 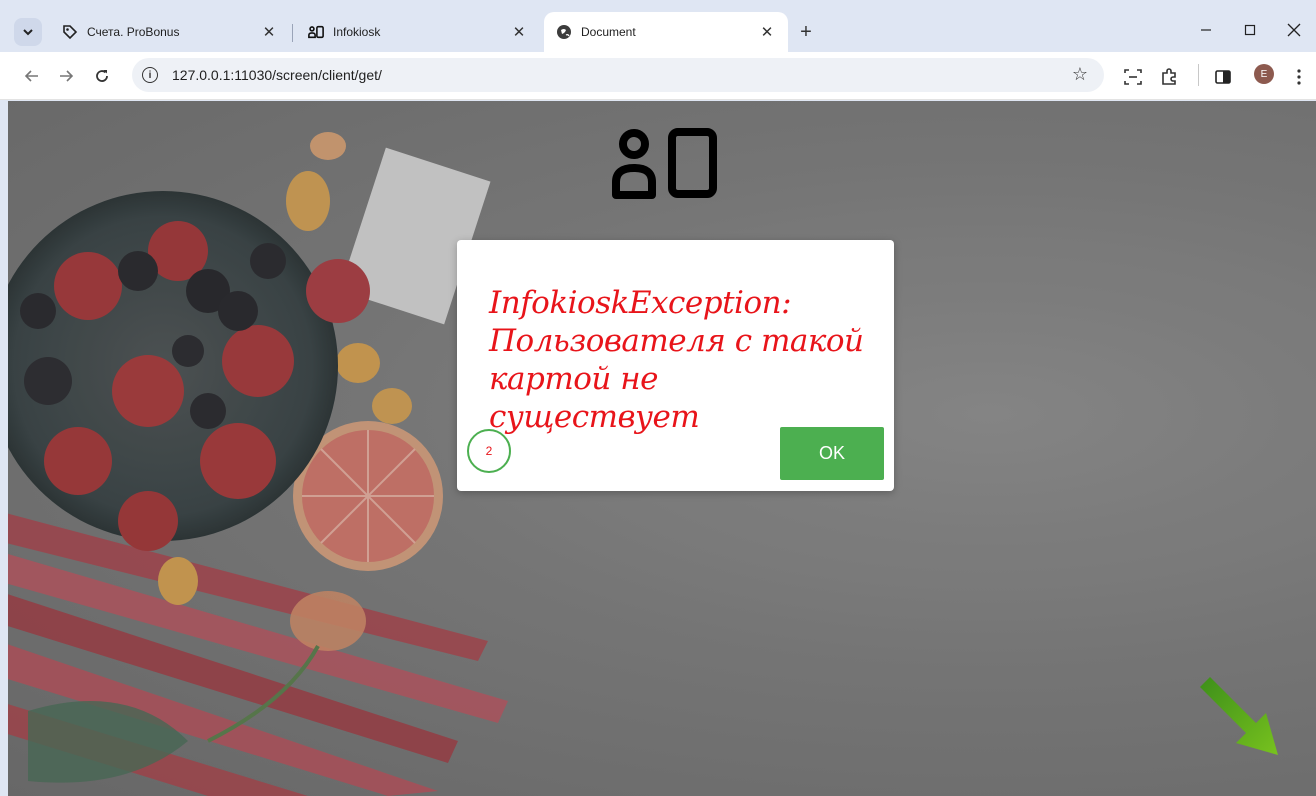 I want to click on maximize-button, so click(x=1250, y=30).